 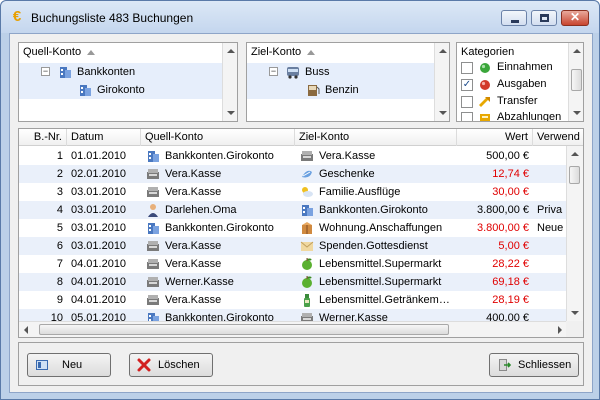 I want to click on apple-icon, so click(x=307, y=264).